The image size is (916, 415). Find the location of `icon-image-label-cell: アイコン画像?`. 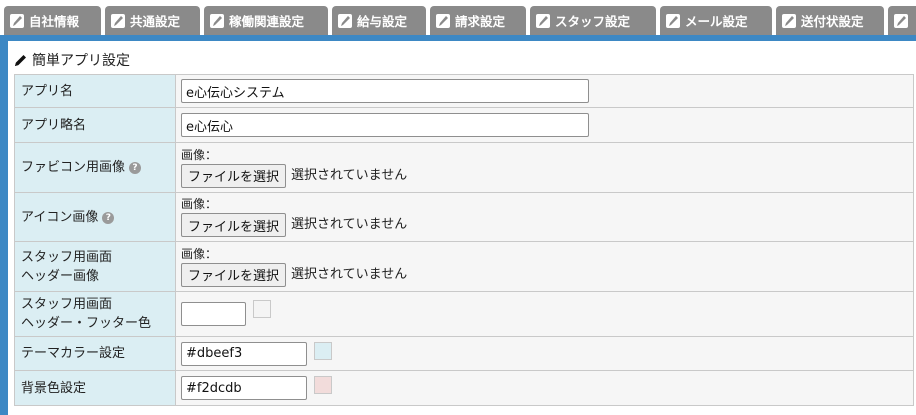

icon-image-label-cell: アイコン画像? is located at coordinates (95, 217).